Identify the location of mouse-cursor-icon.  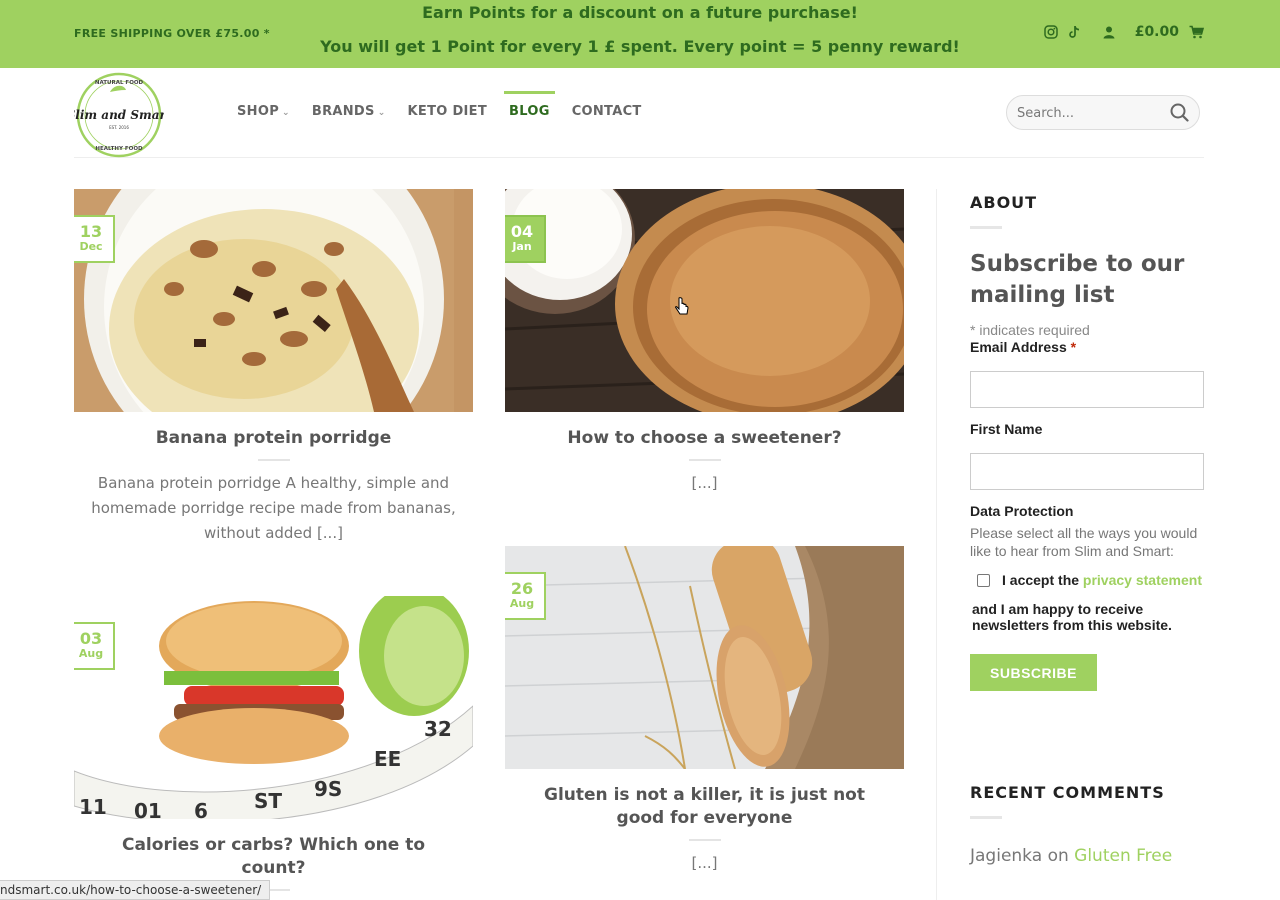
(682, 307).